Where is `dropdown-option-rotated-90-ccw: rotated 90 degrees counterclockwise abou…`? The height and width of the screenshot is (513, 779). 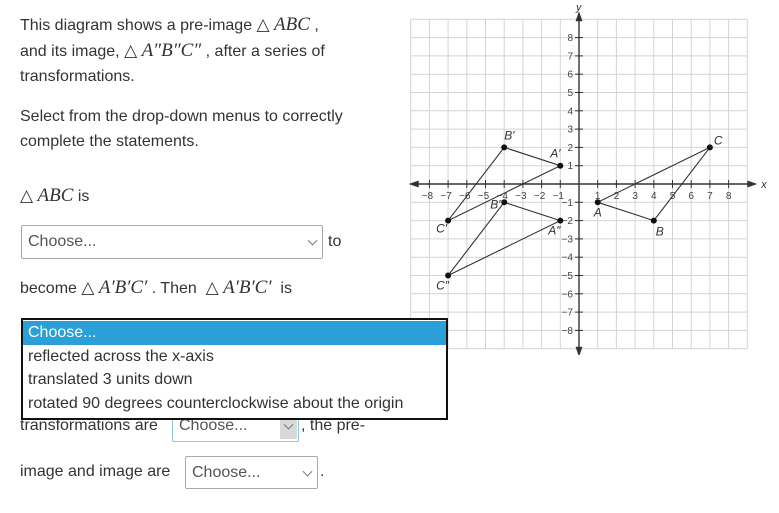 dropdown-option-rotated-90-ccw: rotated 90 degrees counterclockwise abou… is located at coordinates (234, 404).